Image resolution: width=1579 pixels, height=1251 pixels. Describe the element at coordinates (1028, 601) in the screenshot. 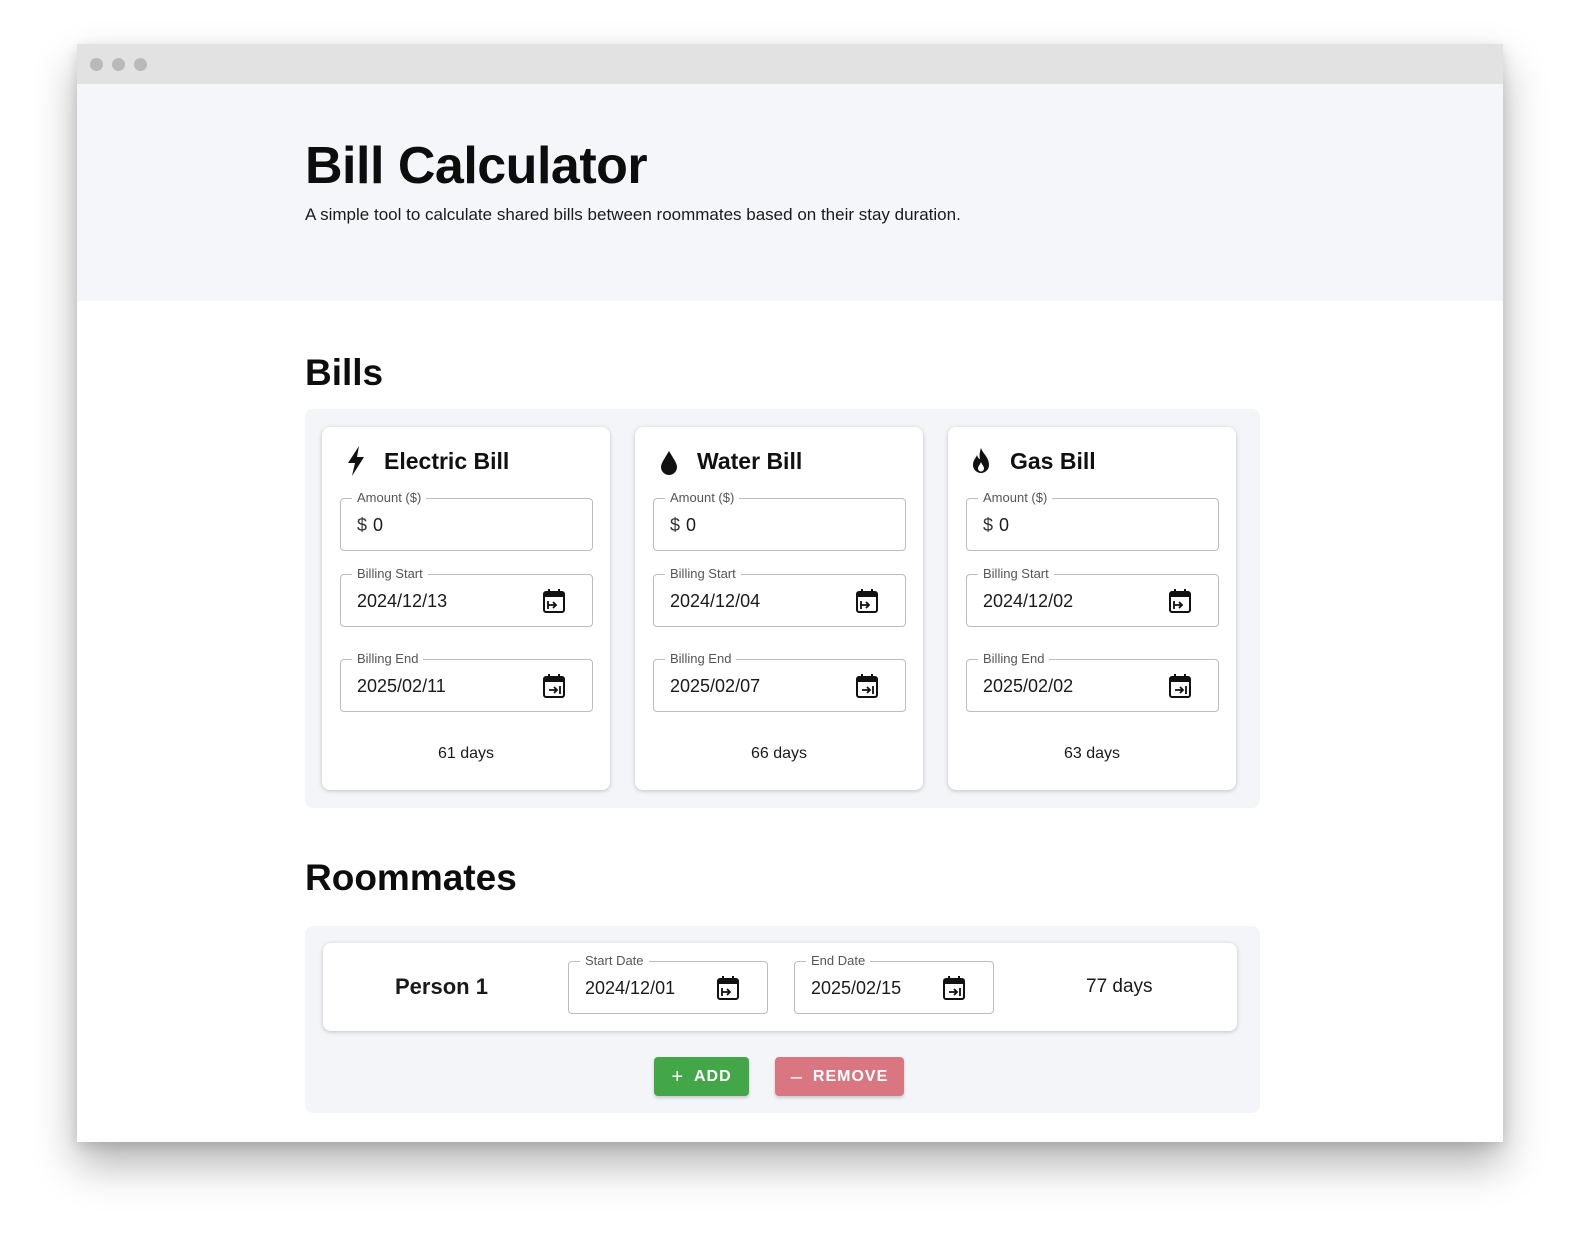

I see `billing-start-value: 2024/12/02` at that location.